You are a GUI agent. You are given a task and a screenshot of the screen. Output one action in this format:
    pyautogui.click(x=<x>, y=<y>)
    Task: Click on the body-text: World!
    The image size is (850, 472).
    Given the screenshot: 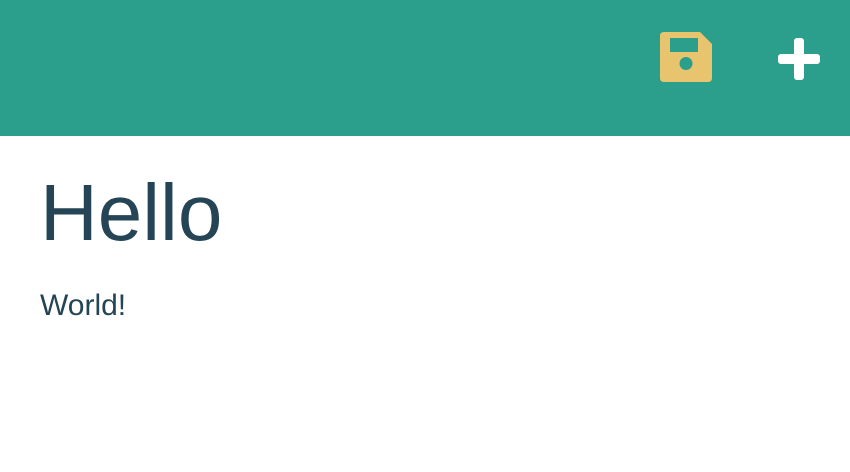 What is the action you would take?
    pyautogui.click(x=83, y=305)
    